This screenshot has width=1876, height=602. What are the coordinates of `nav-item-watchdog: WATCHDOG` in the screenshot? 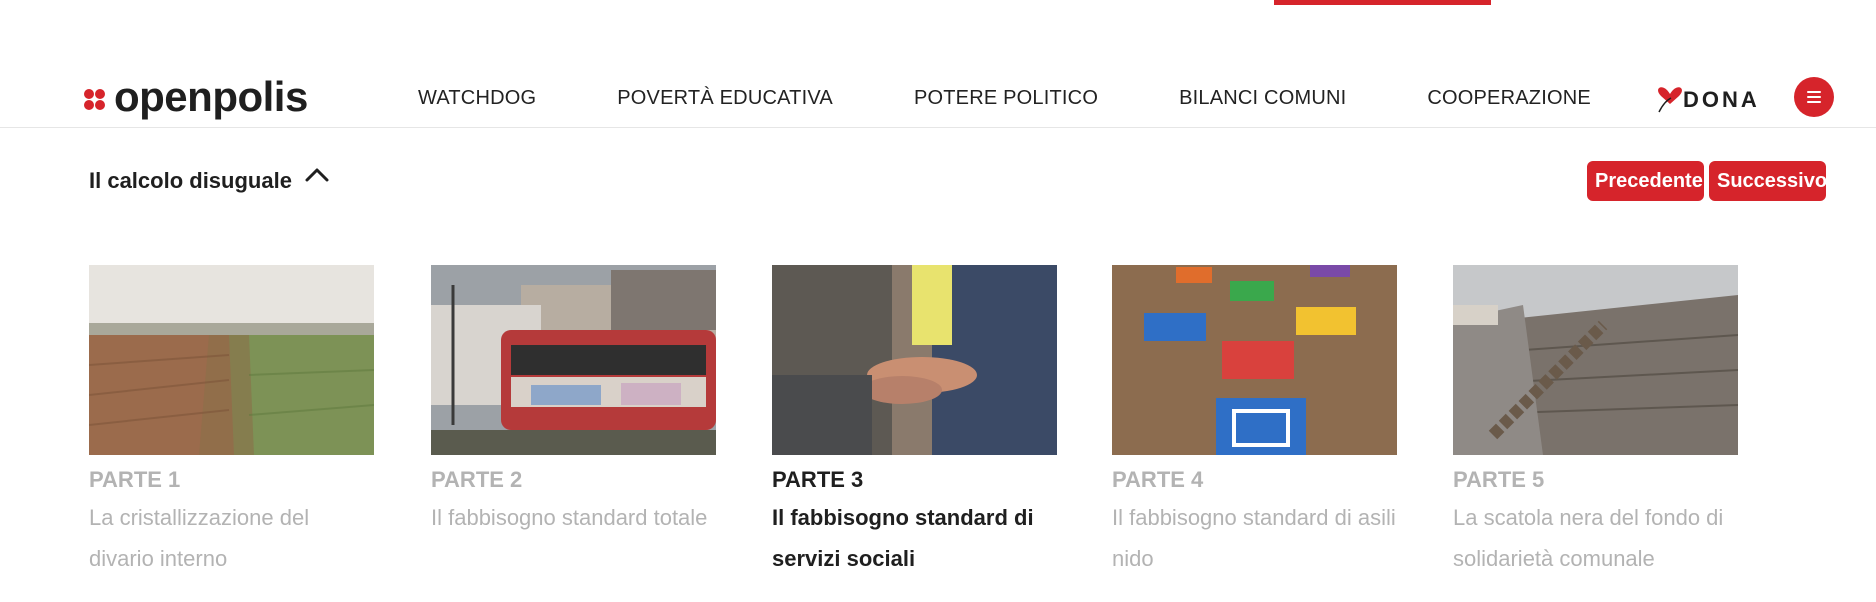 It's located at (477, 98).